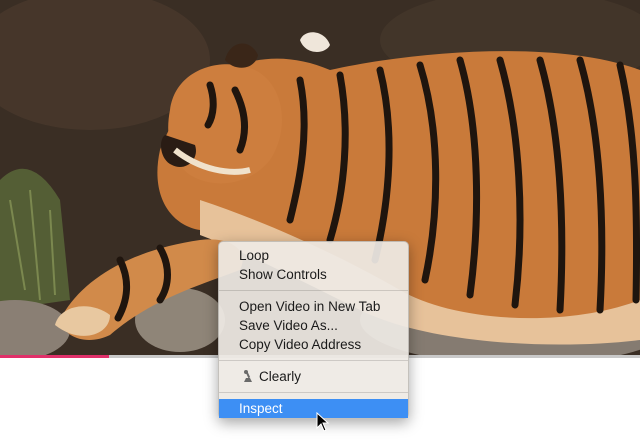  Describe the element at coordinates (323, 422) in the screenshot. I see `mouse-cursor-icon` at that location.